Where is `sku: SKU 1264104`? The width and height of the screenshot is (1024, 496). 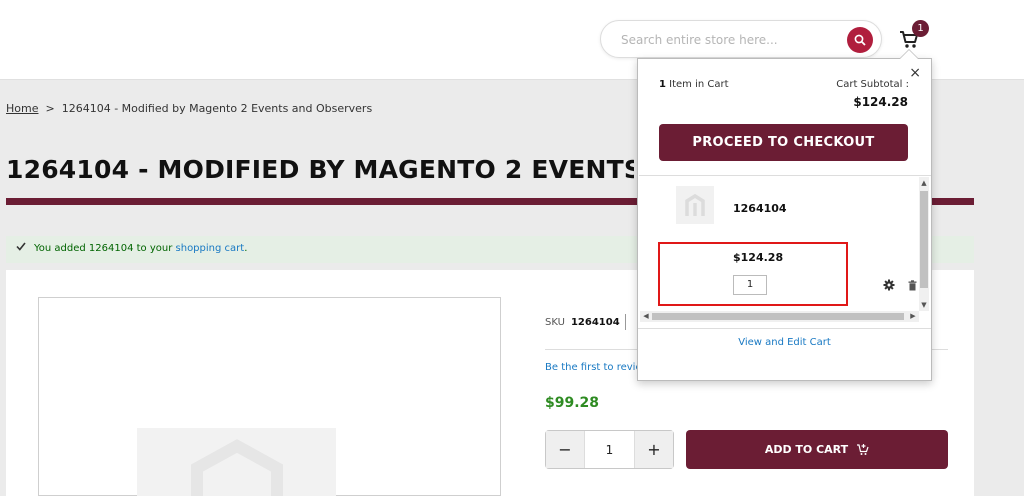 sku: SKU 1264104 is located at coordinates (582, 322).